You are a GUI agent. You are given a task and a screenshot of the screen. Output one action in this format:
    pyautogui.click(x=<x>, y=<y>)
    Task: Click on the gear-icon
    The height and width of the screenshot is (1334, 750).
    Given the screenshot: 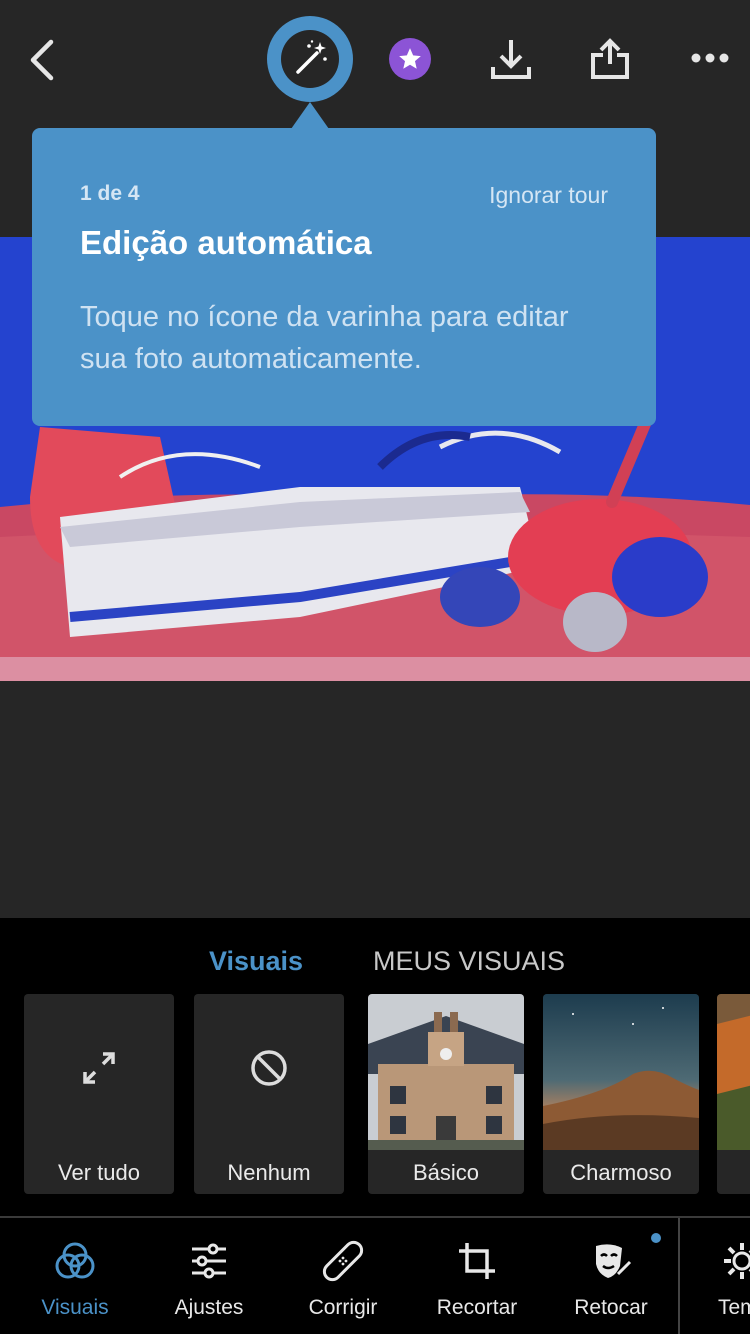 What is the action you would take?
    pyautogui.click(x=737, y=1261)
    